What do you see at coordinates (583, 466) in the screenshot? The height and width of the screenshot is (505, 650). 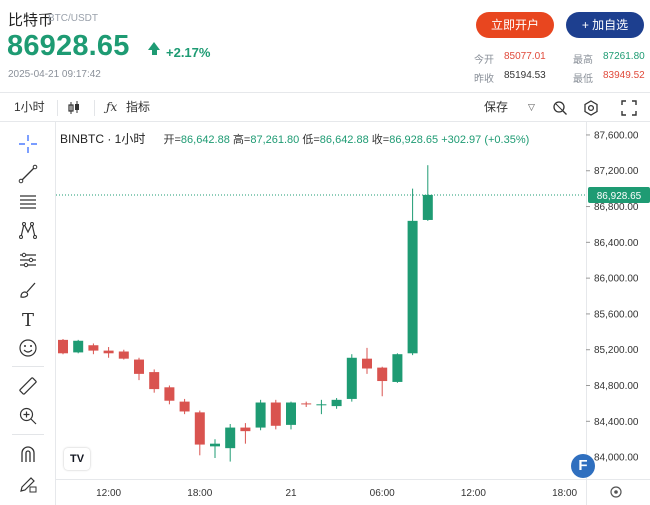 I see `brand-f-logo: F` at bounding box center [583, 466].